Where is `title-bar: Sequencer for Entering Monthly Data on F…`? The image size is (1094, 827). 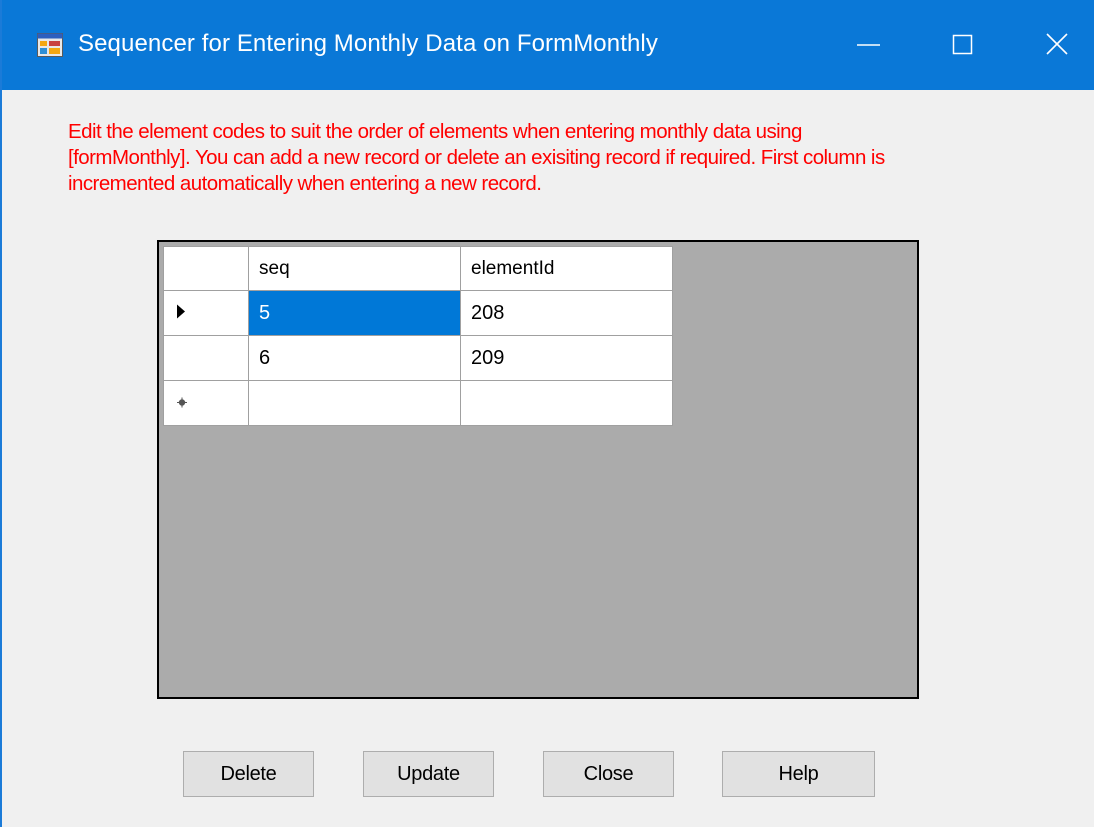 title-bar: Sequencer for Entering Monthly Data on F… is located at coordinates (548, 45).